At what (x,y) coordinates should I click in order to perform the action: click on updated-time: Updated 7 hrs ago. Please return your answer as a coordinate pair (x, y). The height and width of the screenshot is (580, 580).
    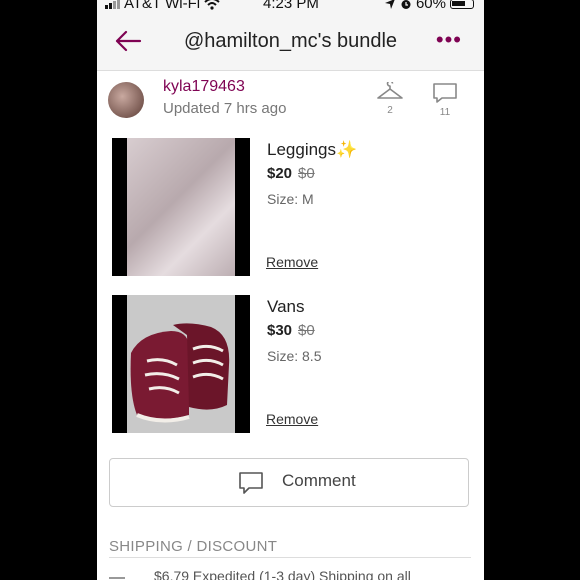
    Looking at the image, I should click on (225, 108).